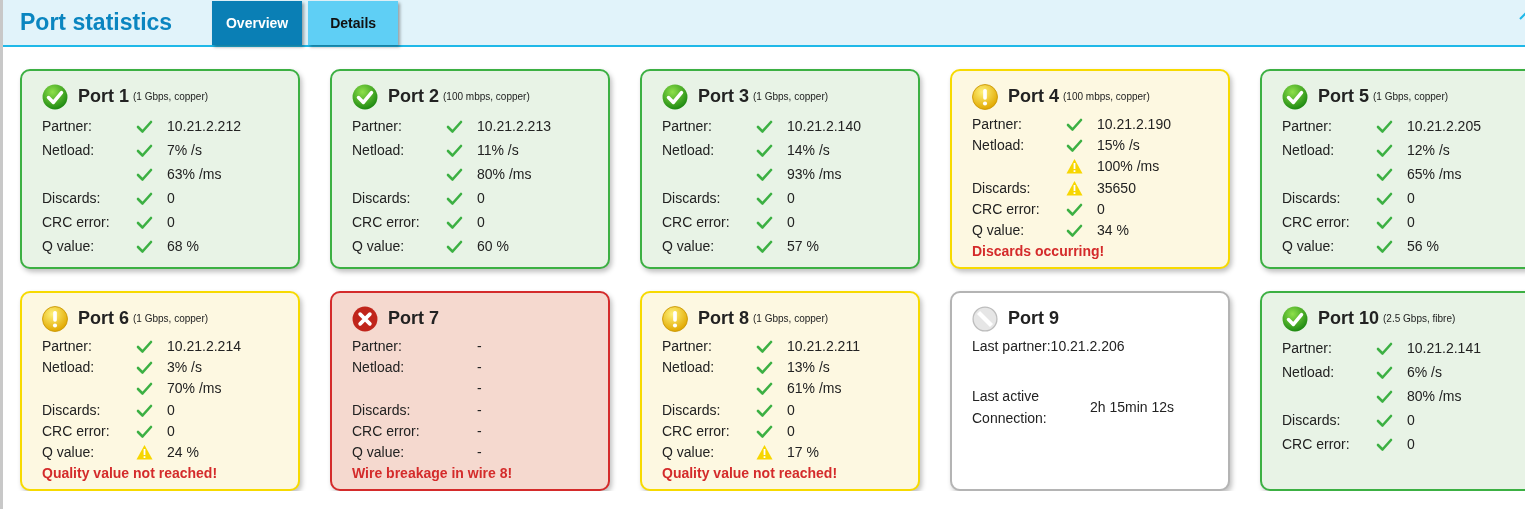 This screenshot has width=1525, height=509. I want to click on stat-value: 10.21.2.214, so click(204, 347).